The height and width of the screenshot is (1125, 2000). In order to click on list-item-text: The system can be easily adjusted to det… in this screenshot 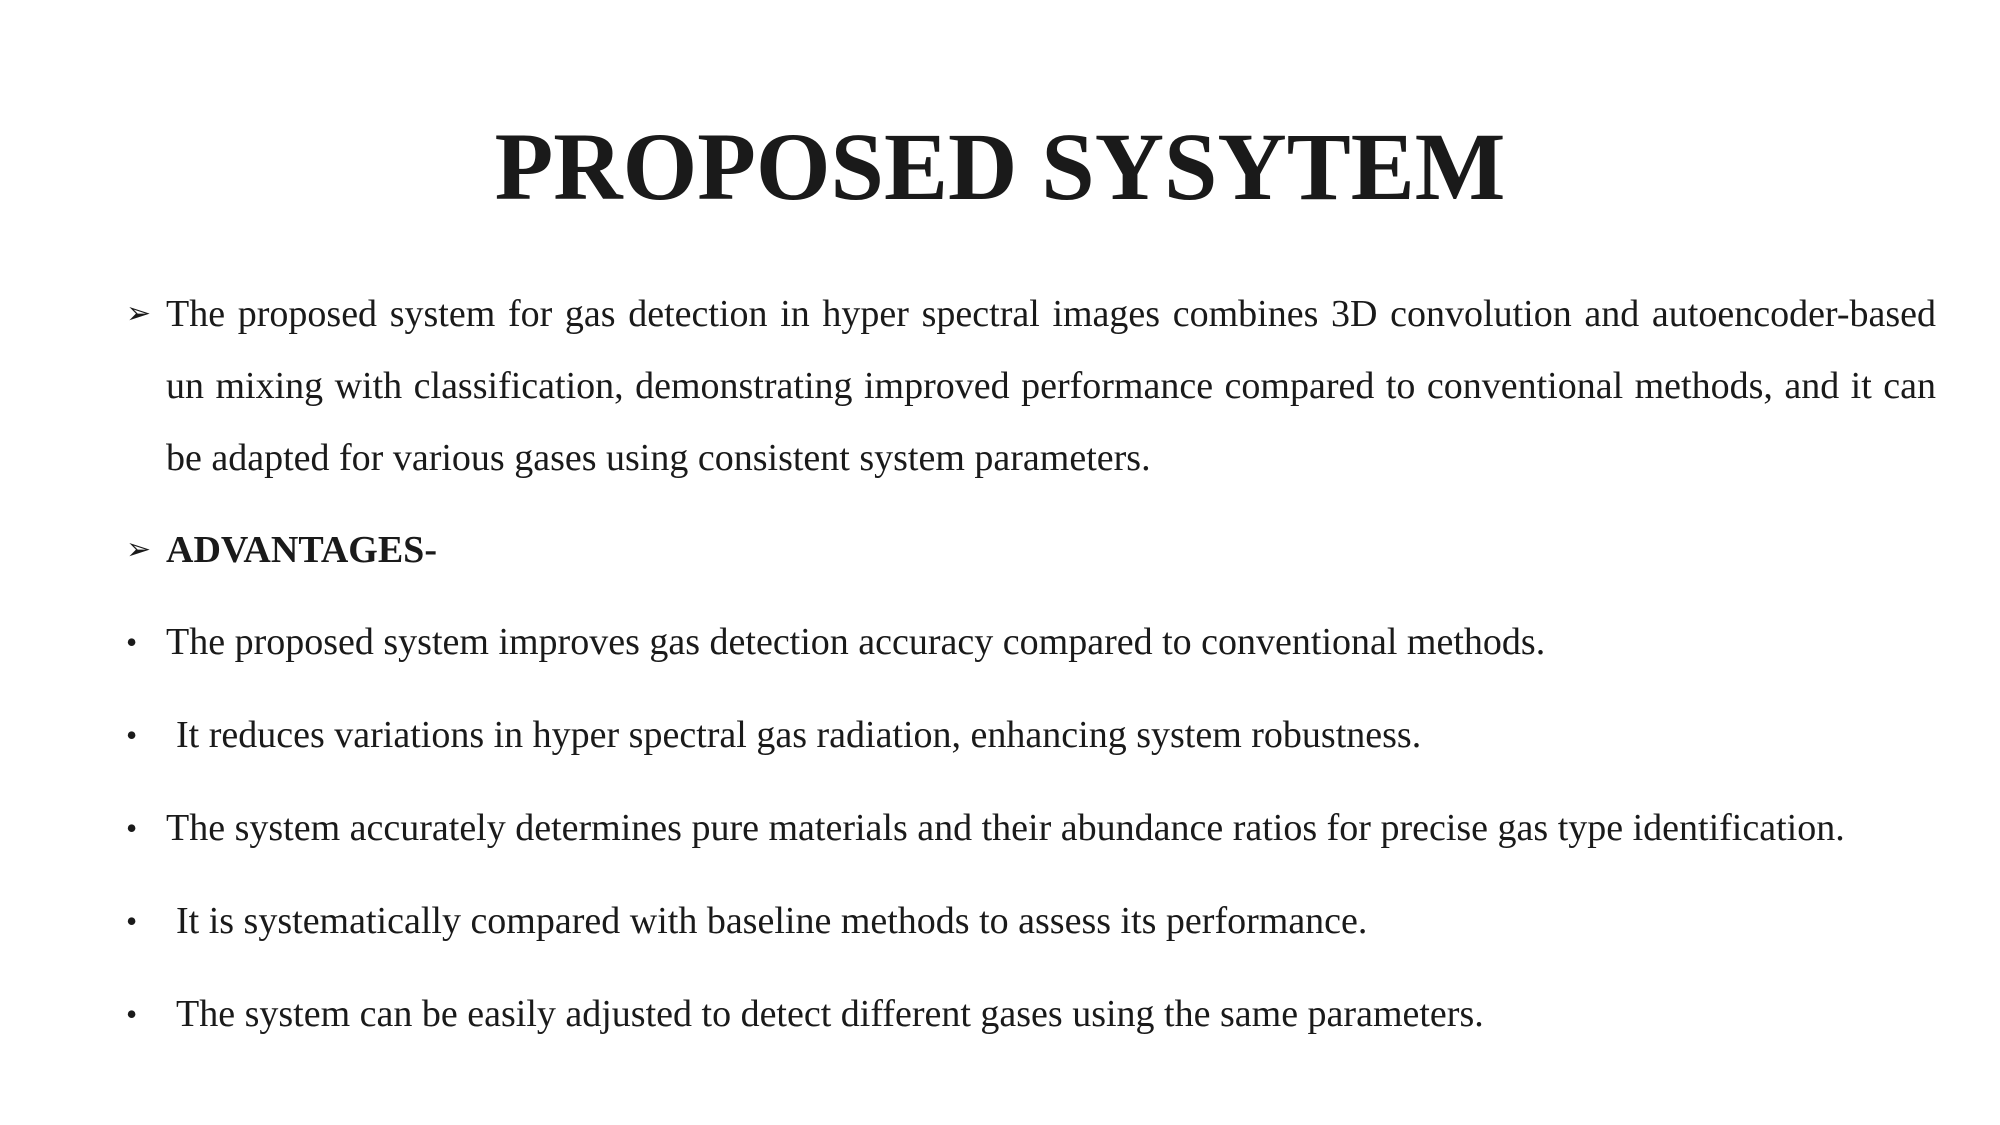, I will do `click(830, 1014)`.